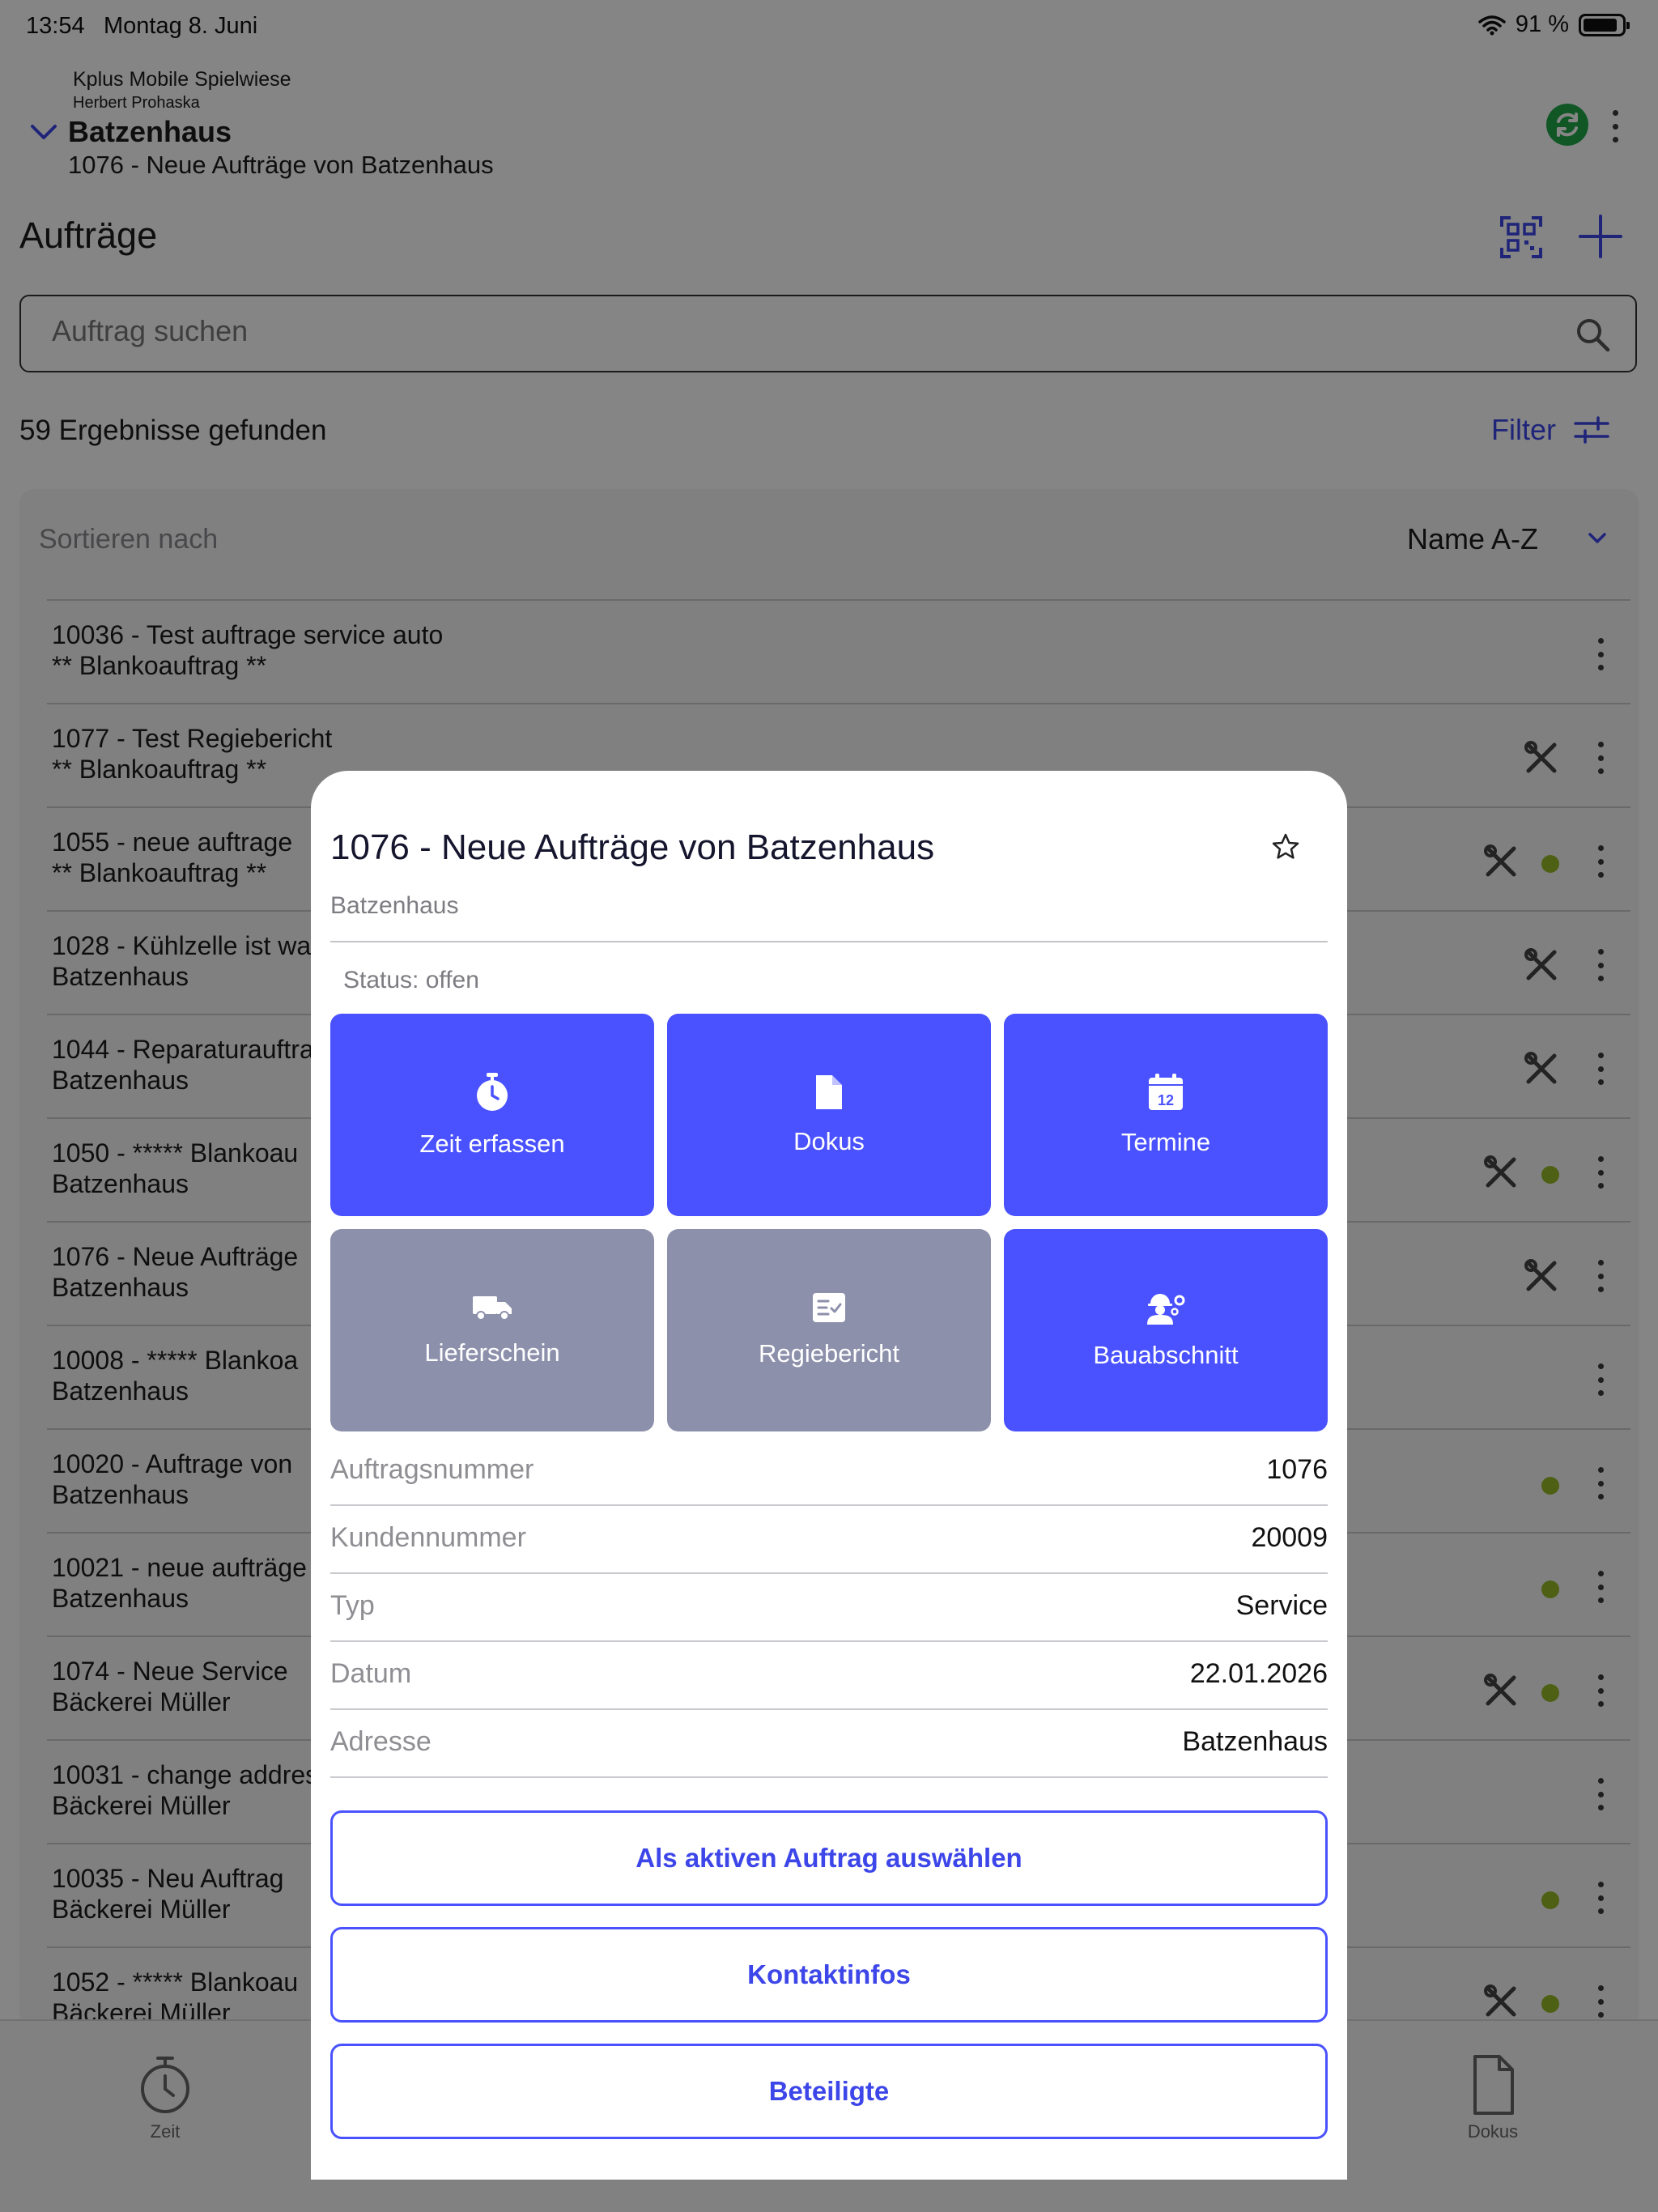 The height and width of the screenshot is (2212, 1658). Describe the element at coordinates (492, 1308) in the screenshot. I see `truck-icon` at that location.